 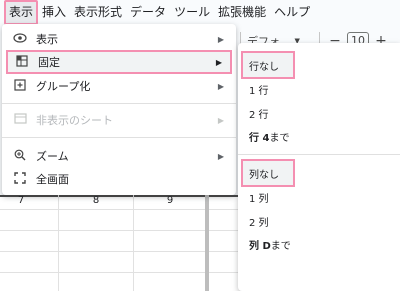 I want to click on menu-extensions: 拡張機能, so click(x=242, y=12).